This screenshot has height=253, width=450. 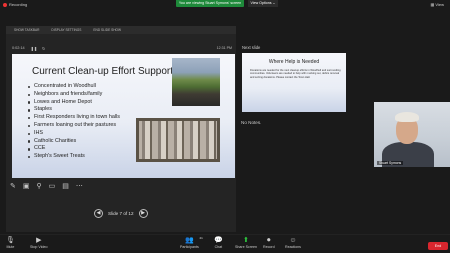 What do you see at coordinates (13, 186) in the screenshot?
I see `pen-icon: ✎` at bounding box center [13, 186].